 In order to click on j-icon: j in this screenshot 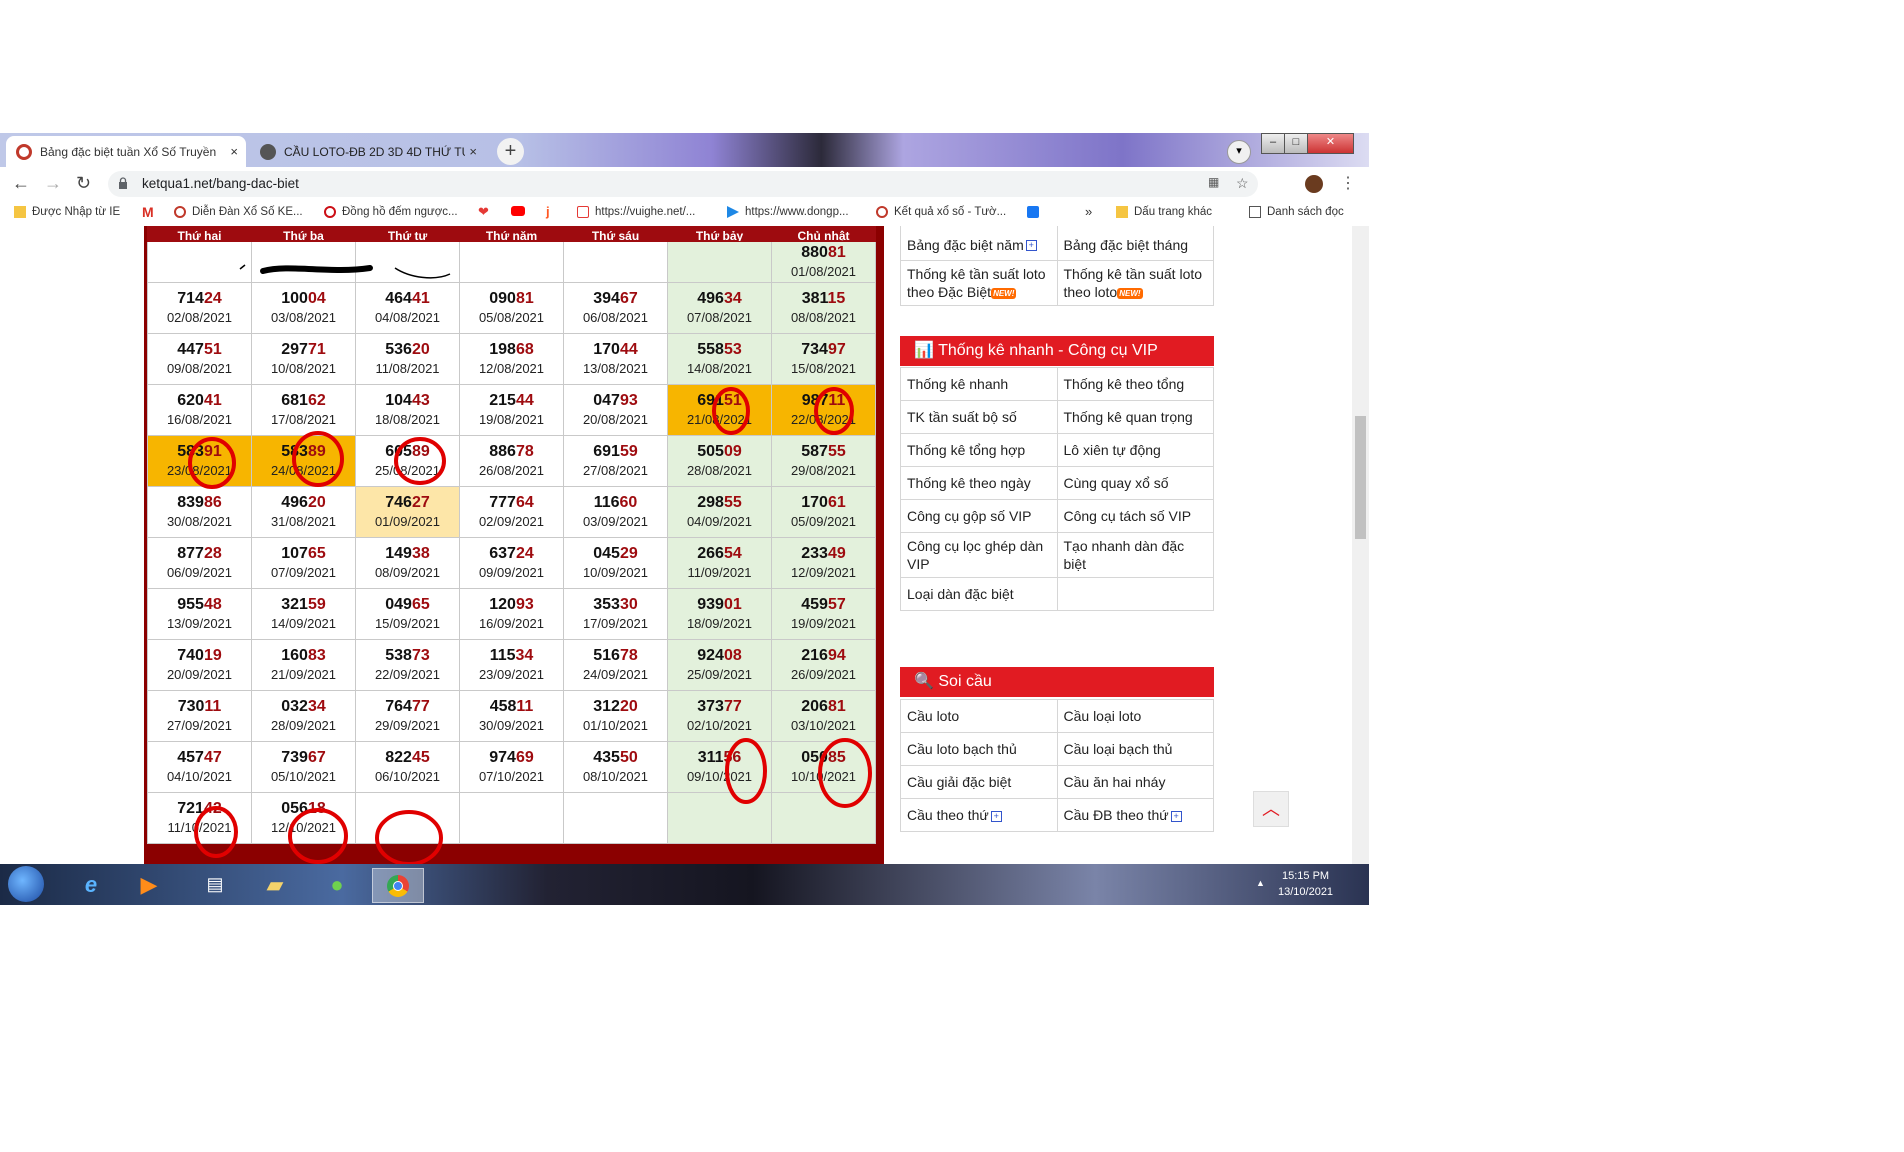, I will do `click(548, 211)`.